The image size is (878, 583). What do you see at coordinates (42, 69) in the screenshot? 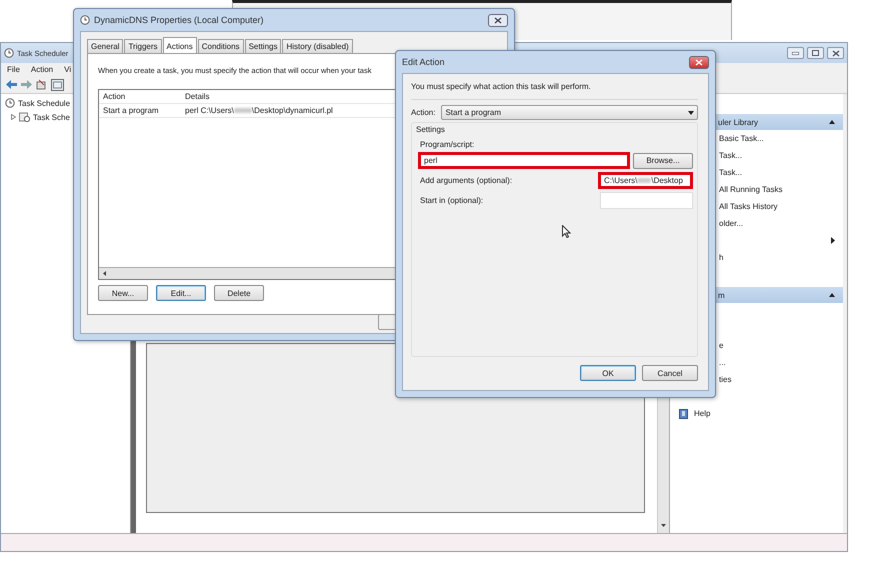
I see `menu-item: Action` at bounding box center [42, 69].